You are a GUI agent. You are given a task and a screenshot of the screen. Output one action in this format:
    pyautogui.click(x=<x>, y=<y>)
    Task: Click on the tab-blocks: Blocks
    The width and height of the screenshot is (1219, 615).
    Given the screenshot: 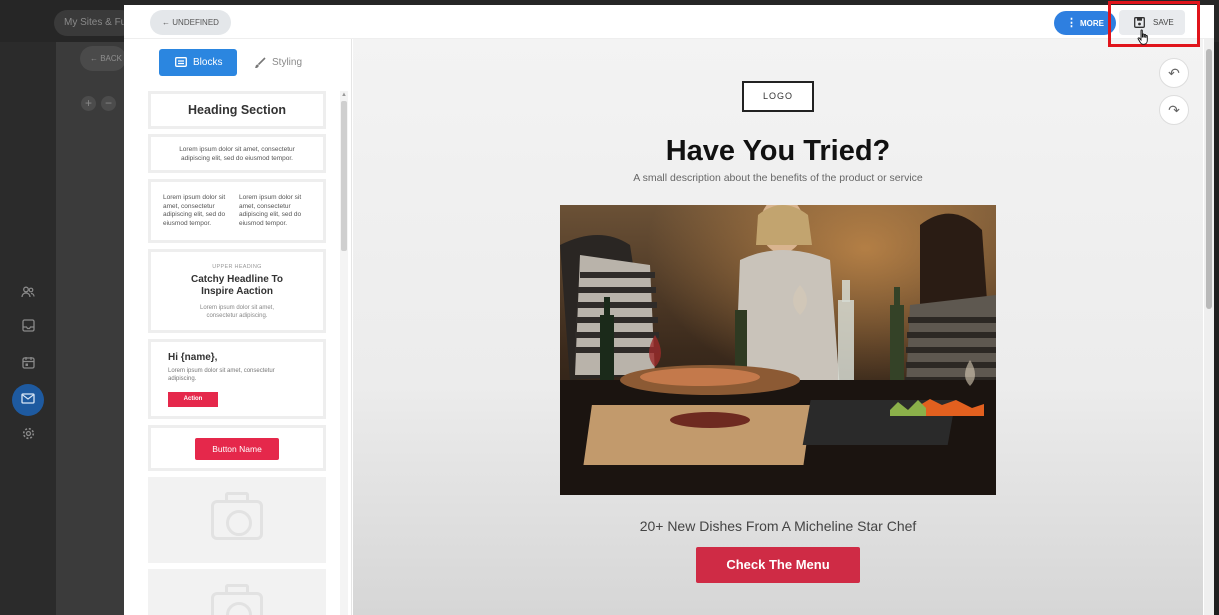 What is the action you would take?
    pyautogui.click(x=198, y=62)
    